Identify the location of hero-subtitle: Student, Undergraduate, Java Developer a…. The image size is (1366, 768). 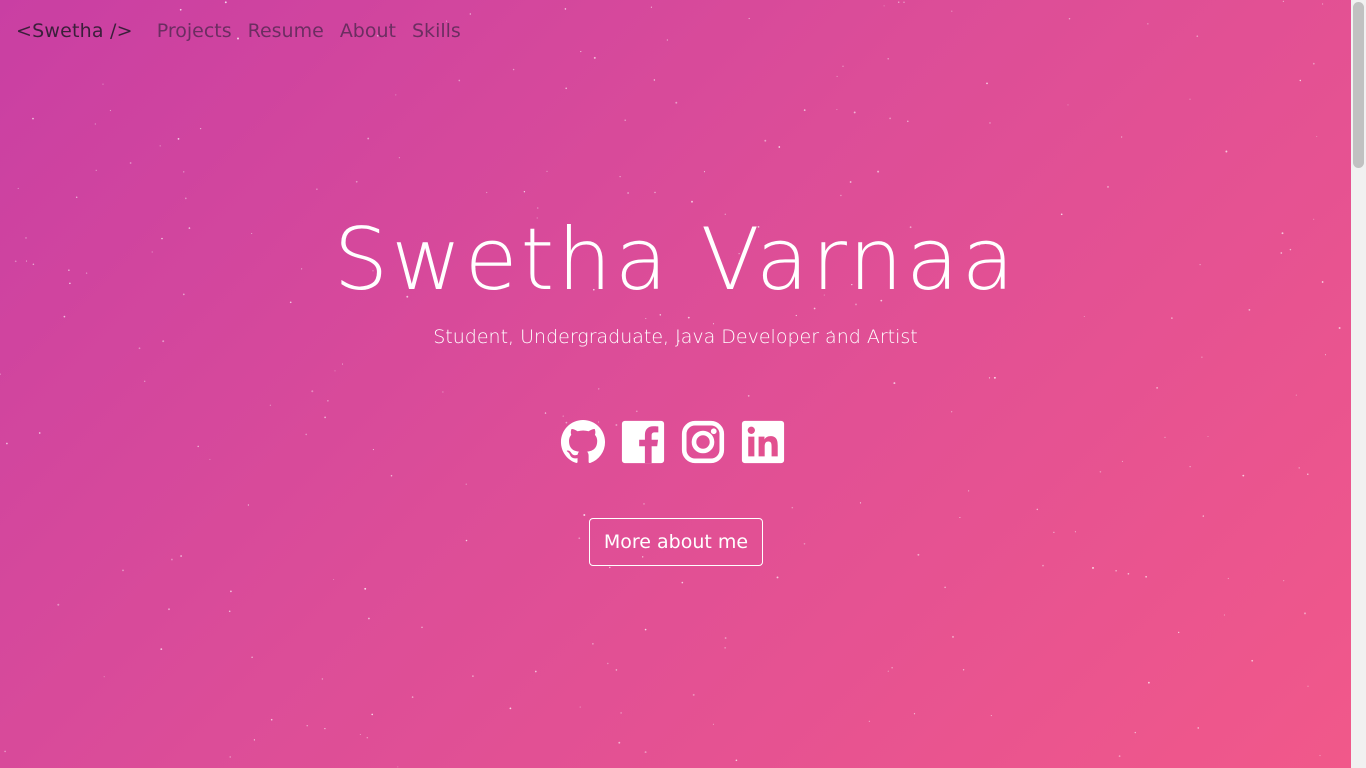
(675, 337).